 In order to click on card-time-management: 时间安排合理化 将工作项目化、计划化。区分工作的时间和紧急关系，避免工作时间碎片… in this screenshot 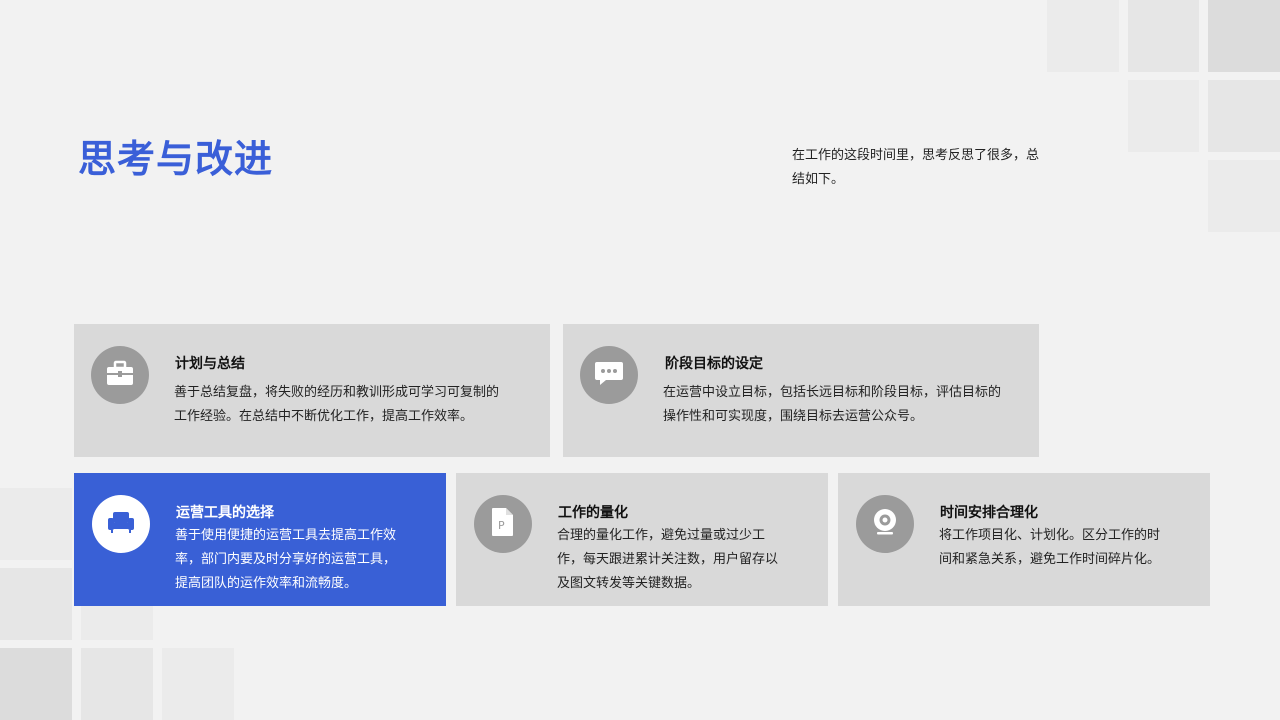, I will do `click(1024, 539)`.